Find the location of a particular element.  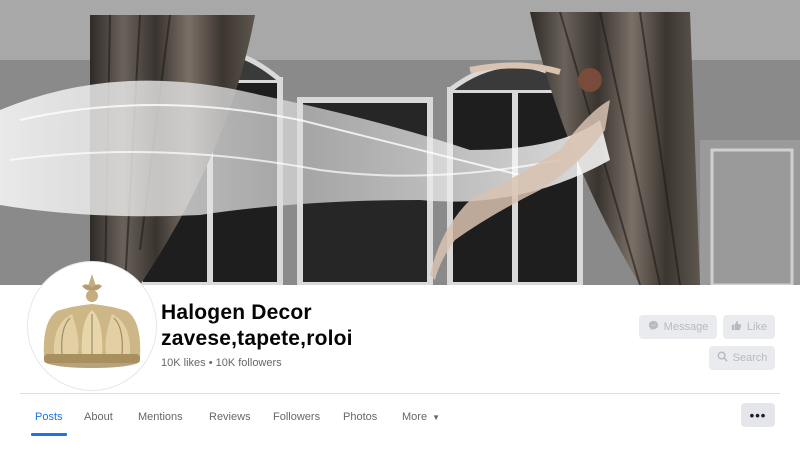

tab-reviews: Reviews is located at coordinates (230, 417).